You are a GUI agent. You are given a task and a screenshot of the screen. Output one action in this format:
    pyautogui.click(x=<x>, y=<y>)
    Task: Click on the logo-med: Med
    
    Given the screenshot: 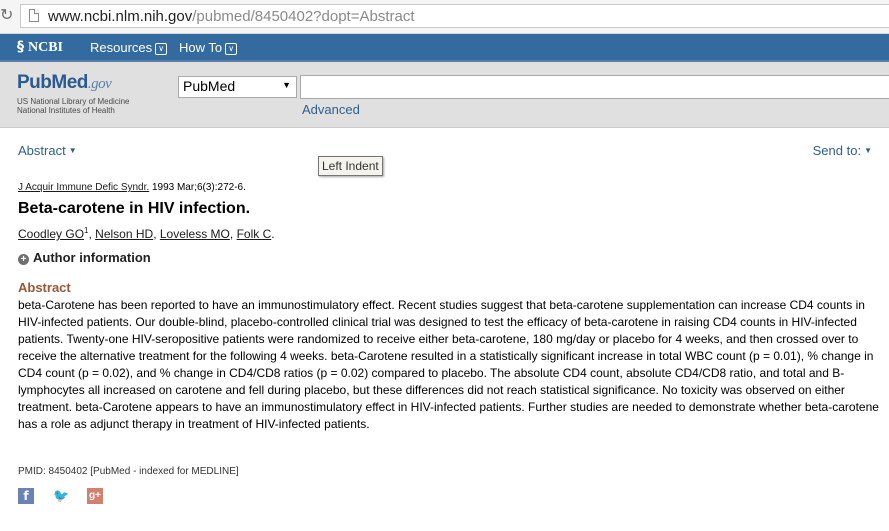 What is the action you would take?
    pyautogui.click(x=69, y=82)
    